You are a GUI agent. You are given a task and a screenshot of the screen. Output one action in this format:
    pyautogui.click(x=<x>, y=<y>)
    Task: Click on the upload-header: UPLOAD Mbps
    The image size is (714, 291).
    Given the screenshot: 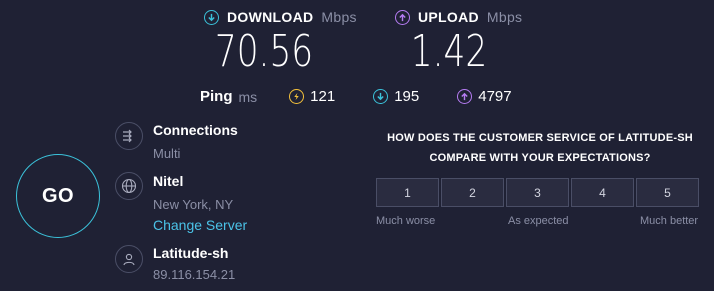 What is the action you would take?
    pyautogui.click(x=458, y=17)
    